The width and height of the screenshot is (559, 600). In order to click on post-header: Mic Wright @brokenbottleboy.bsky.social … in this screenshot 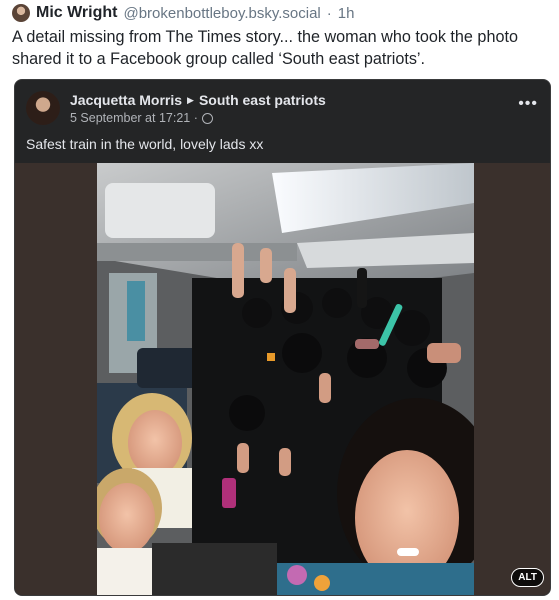, I will do `click(183, 13)`.